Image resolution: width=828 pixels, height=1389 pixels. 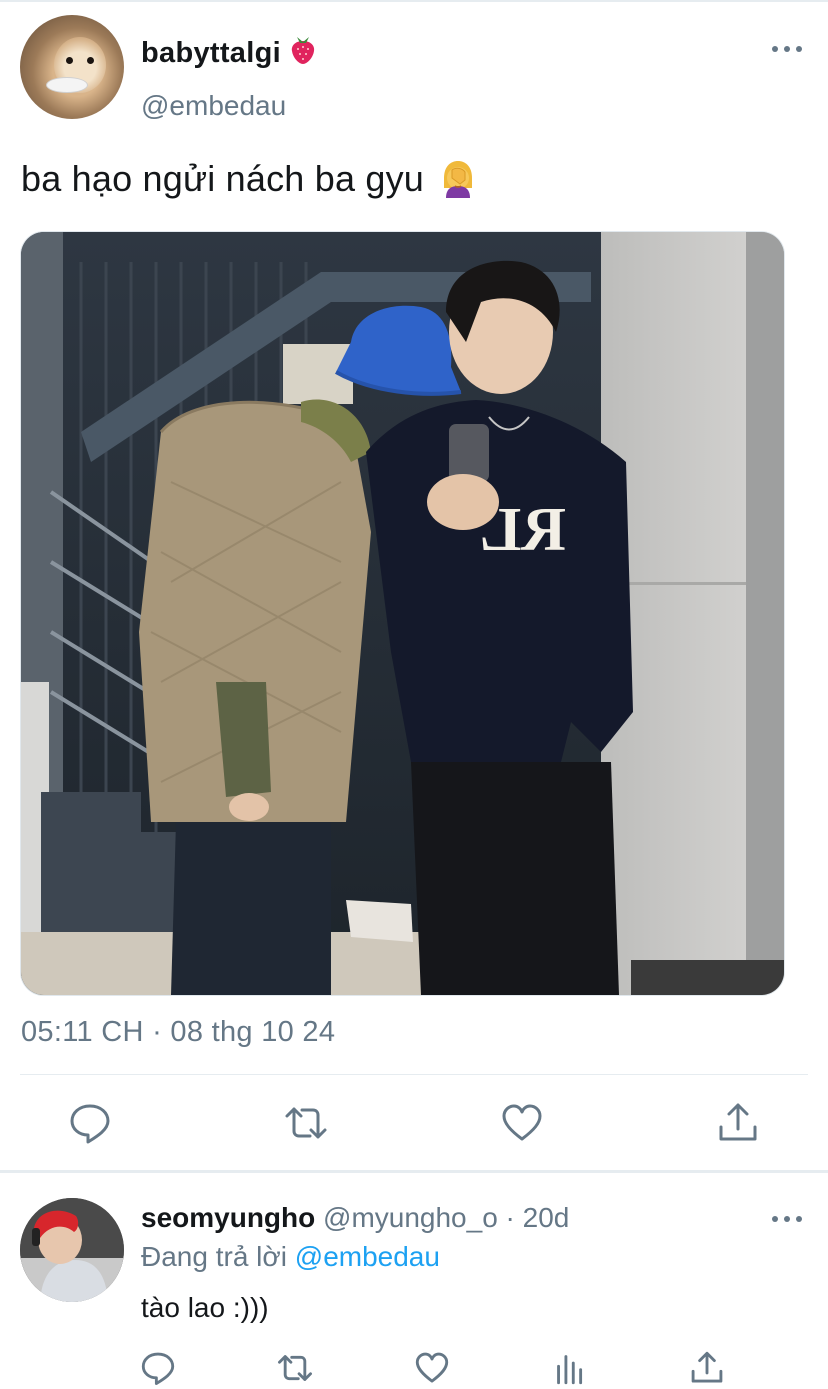 What do you see at coordinates (367, 1256) in the screenshot?
I see `replying-mention-link: @embedau` at bounding box center [367, 1256].